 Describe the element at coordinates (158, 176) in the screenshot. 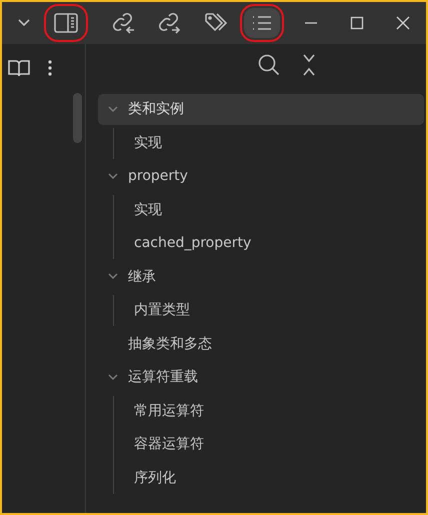

I see `outline-heading: property` at that location.